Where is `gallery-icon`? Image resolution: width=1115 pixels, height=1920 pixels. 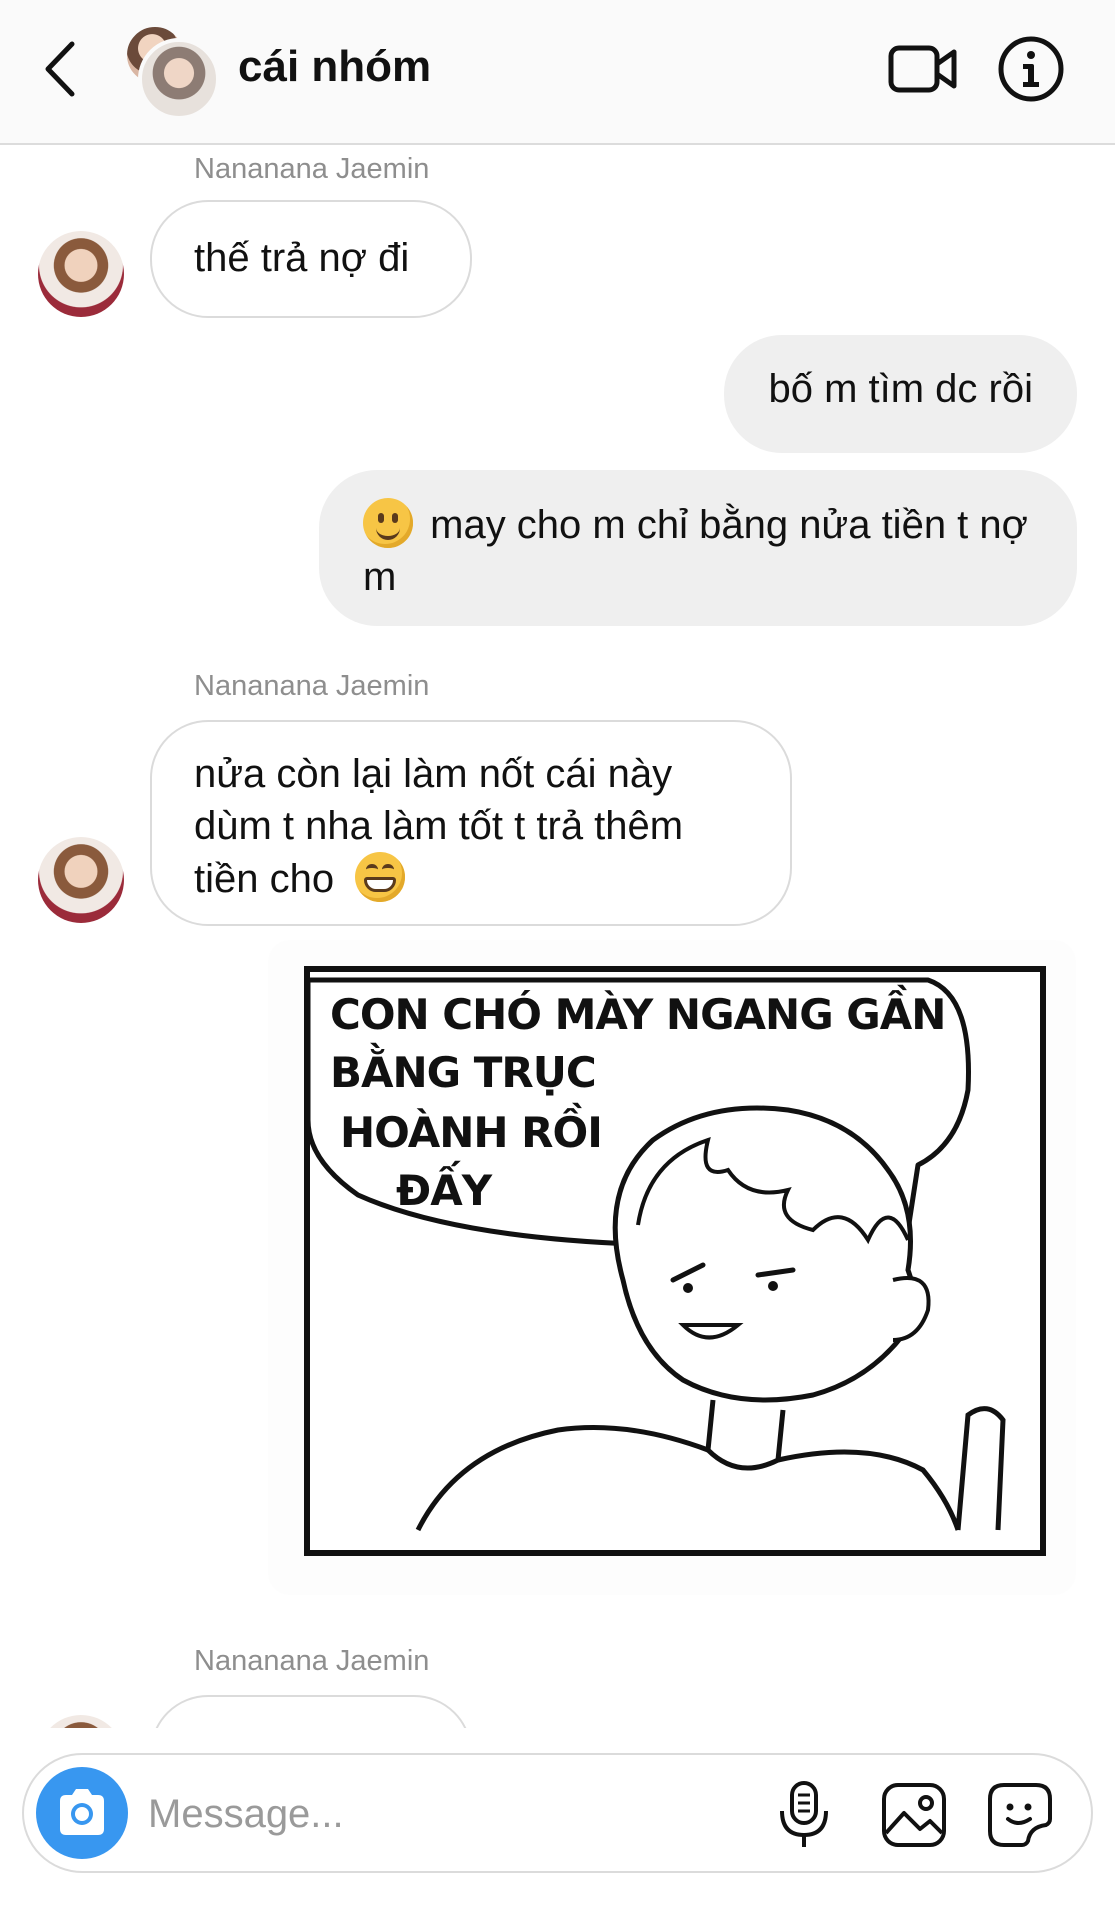
gallery-icon is located at coordinates (914, 1815).